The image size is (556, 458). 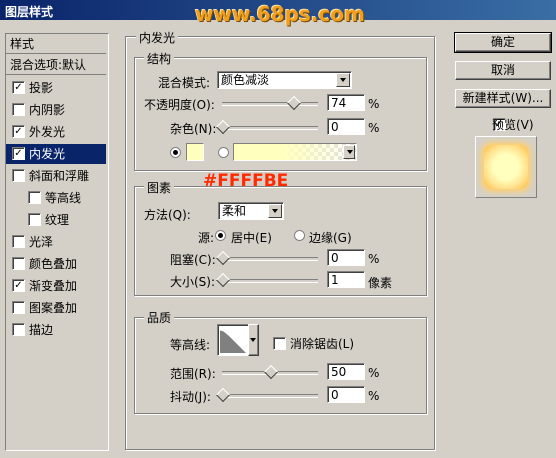 I want to click on source-label: 源:, so click(x=206, y=238).